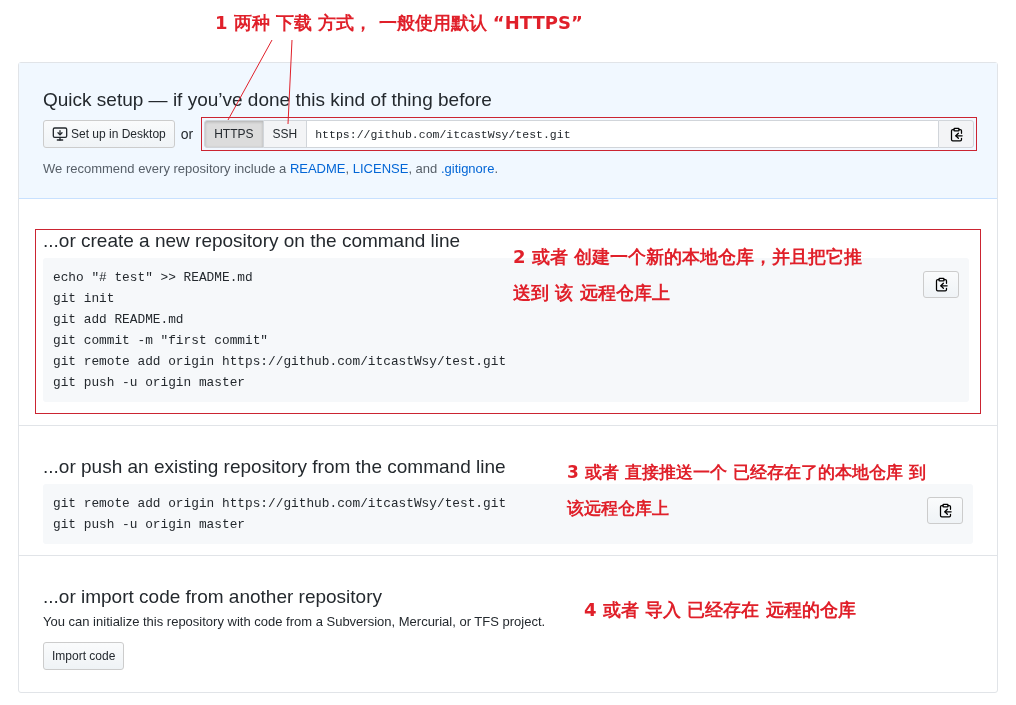  What do you see at coordinates (187, 134) in the screenshot?
I see `or-text: or` at bounding box center [187, 134].